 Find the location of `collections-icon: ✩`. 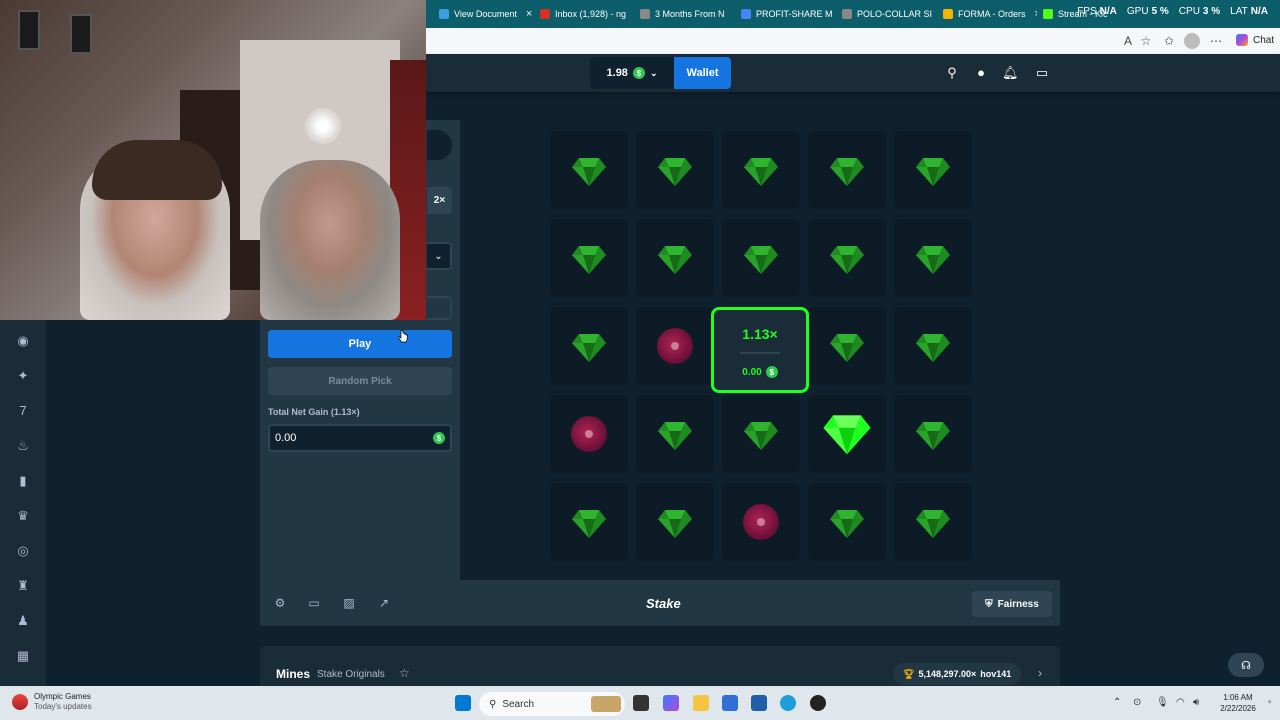

collections-icon: ✩ is located at coordinates (1169, 41).